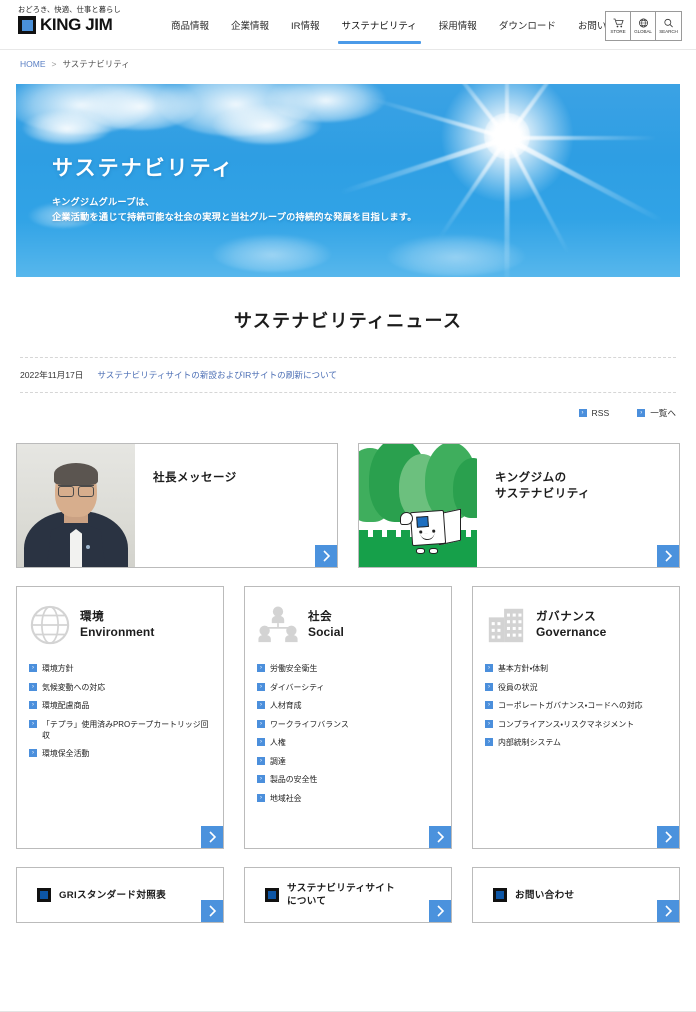  What do you see at coordinates (668, 26) in the screenshot?
I see `search-button: SEARCH` at bounding box center [668, 26].